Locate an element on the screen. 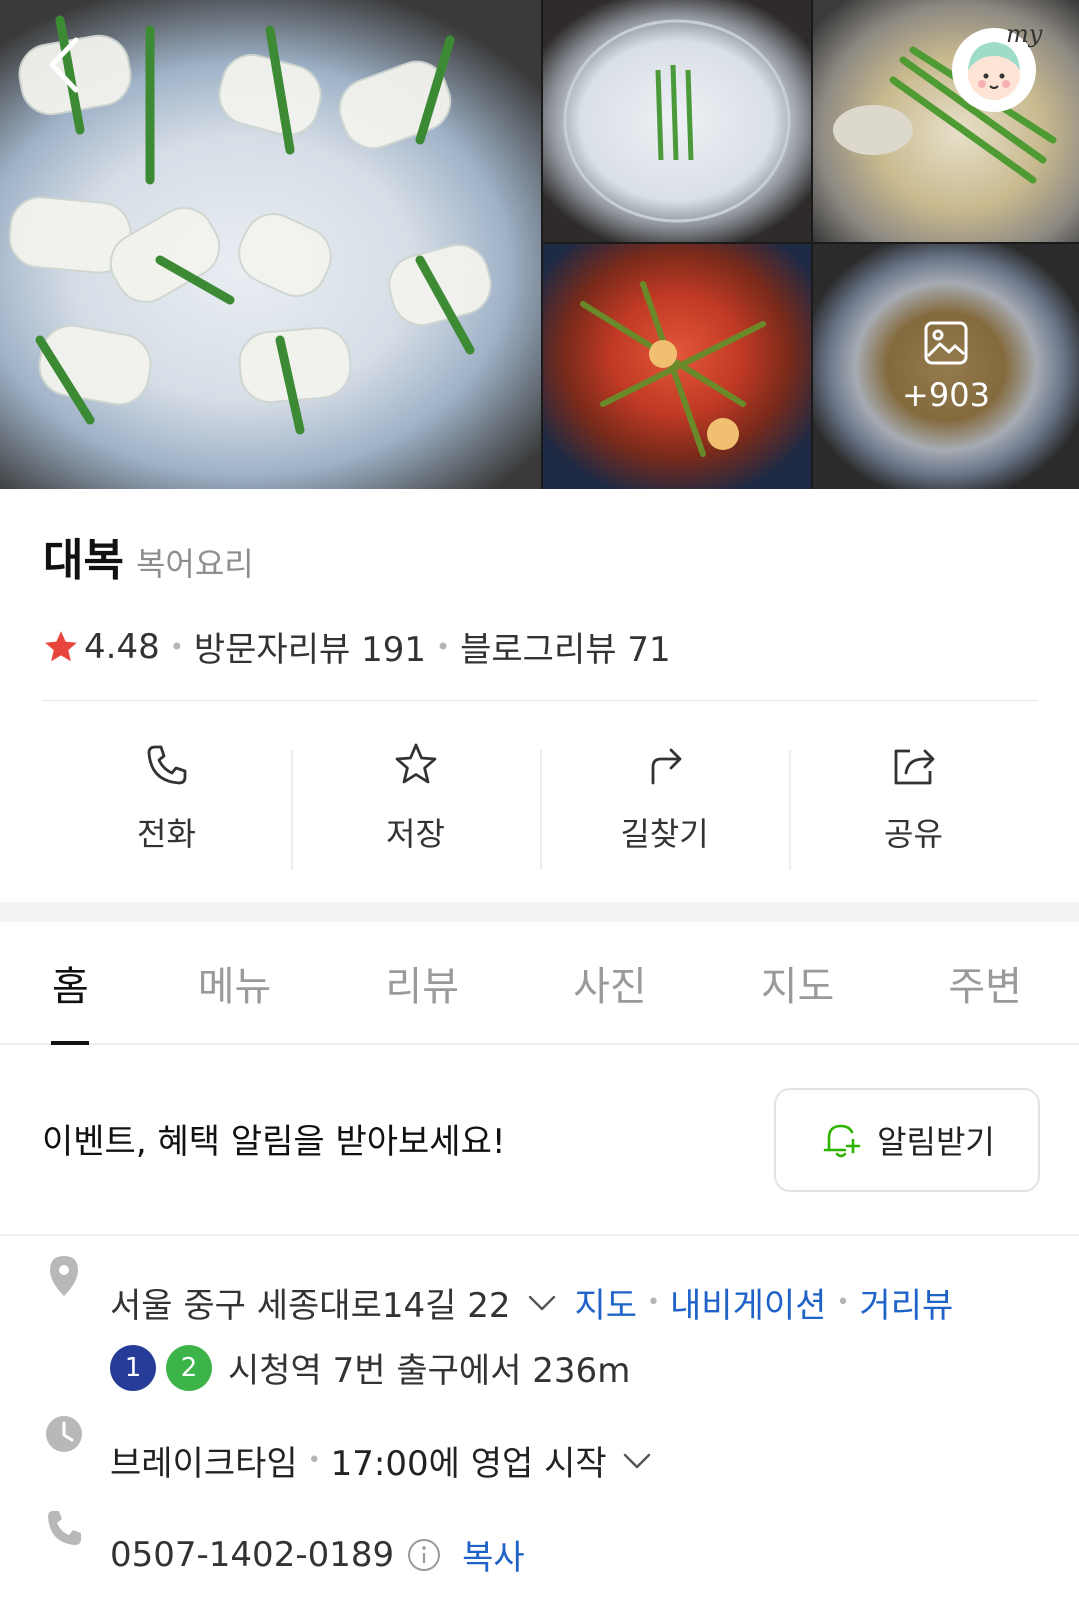  blog-review-count: 블로그리뷰 71 is located at coordinates (565, 646).